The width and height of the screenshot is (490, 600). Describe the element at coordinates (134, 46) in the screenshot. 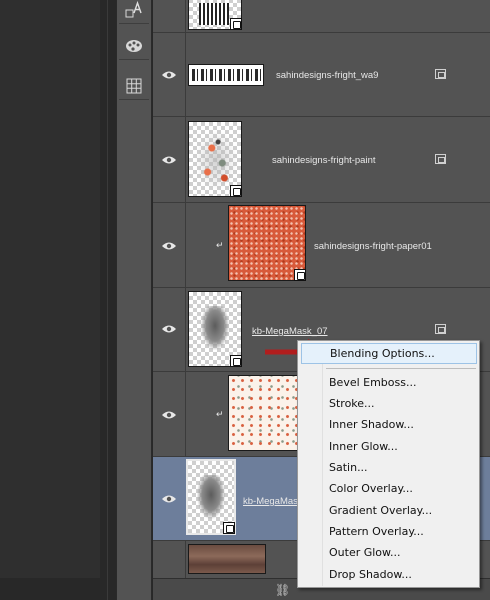

I see `swatches-palette-icon` at that location.